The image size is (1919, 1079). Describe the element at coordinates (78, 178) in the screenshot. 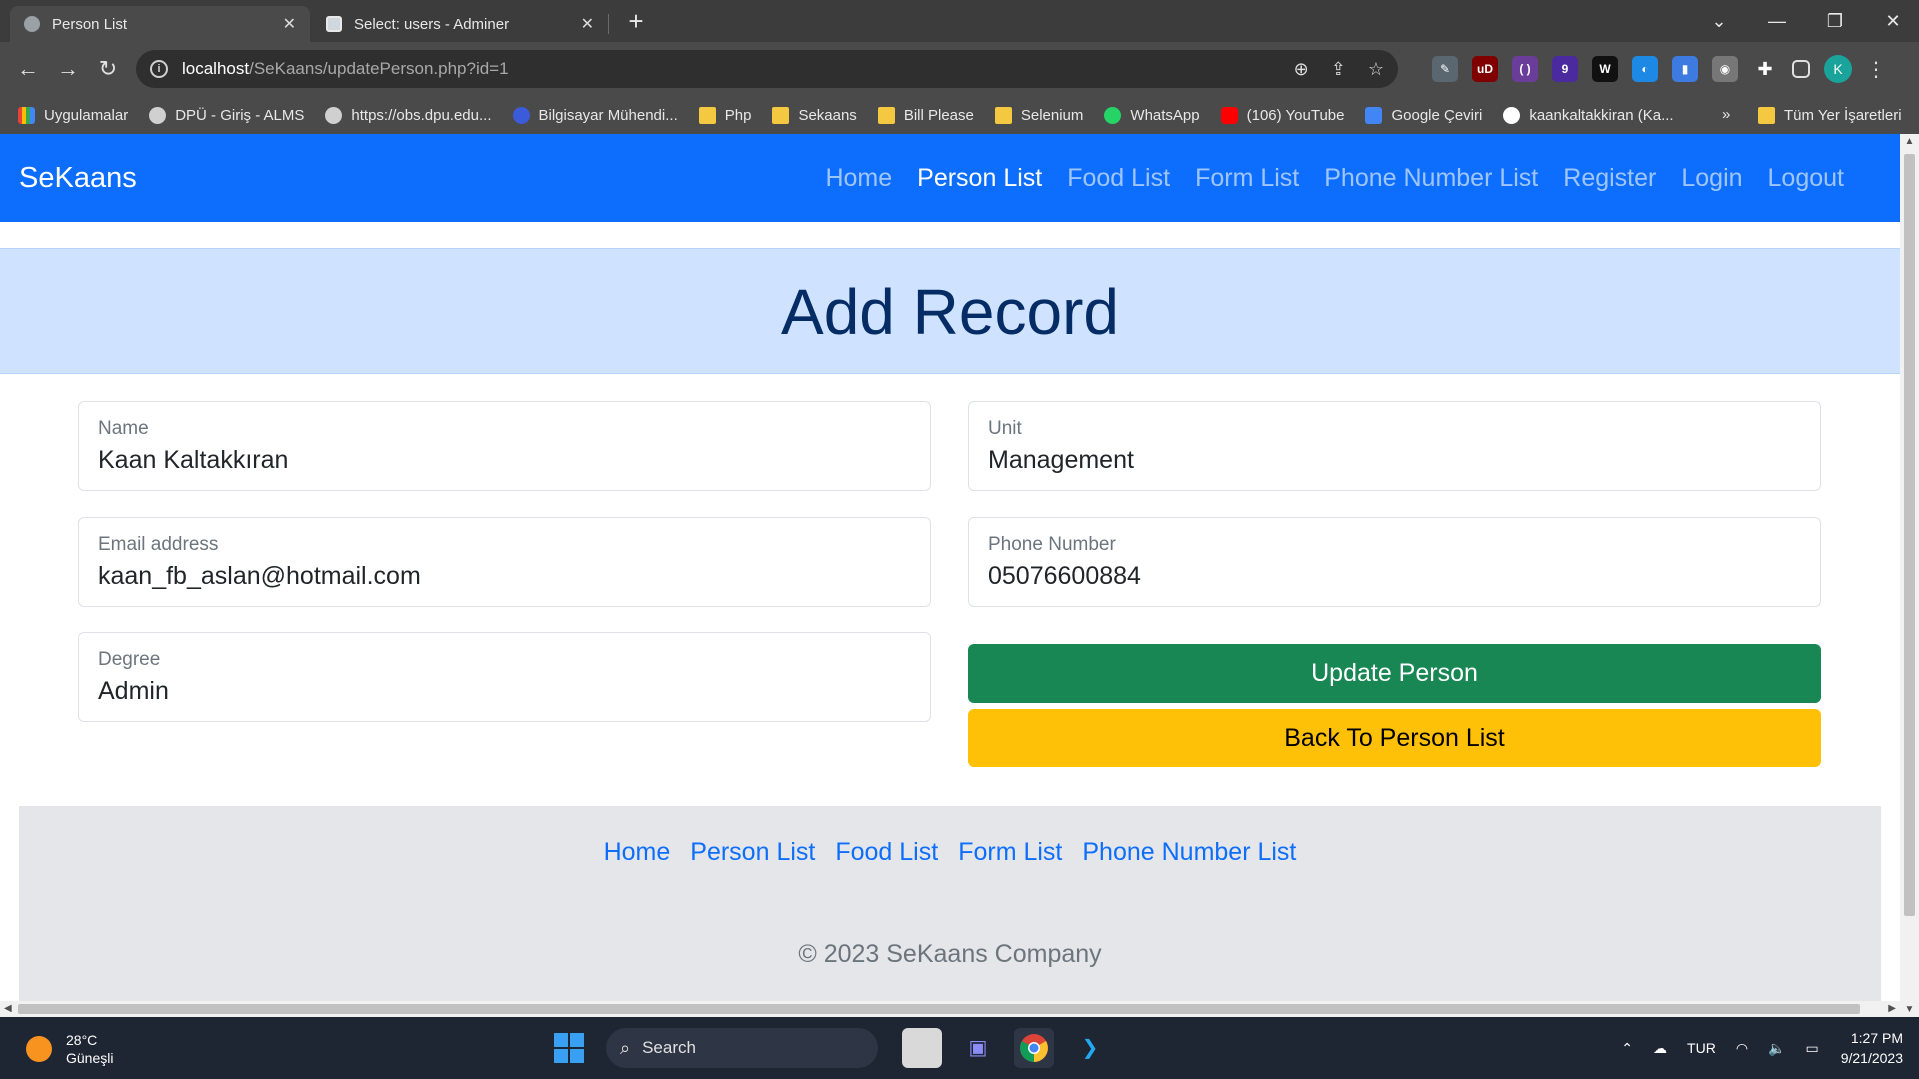

I see `site-brand: SeKaans` at that location.